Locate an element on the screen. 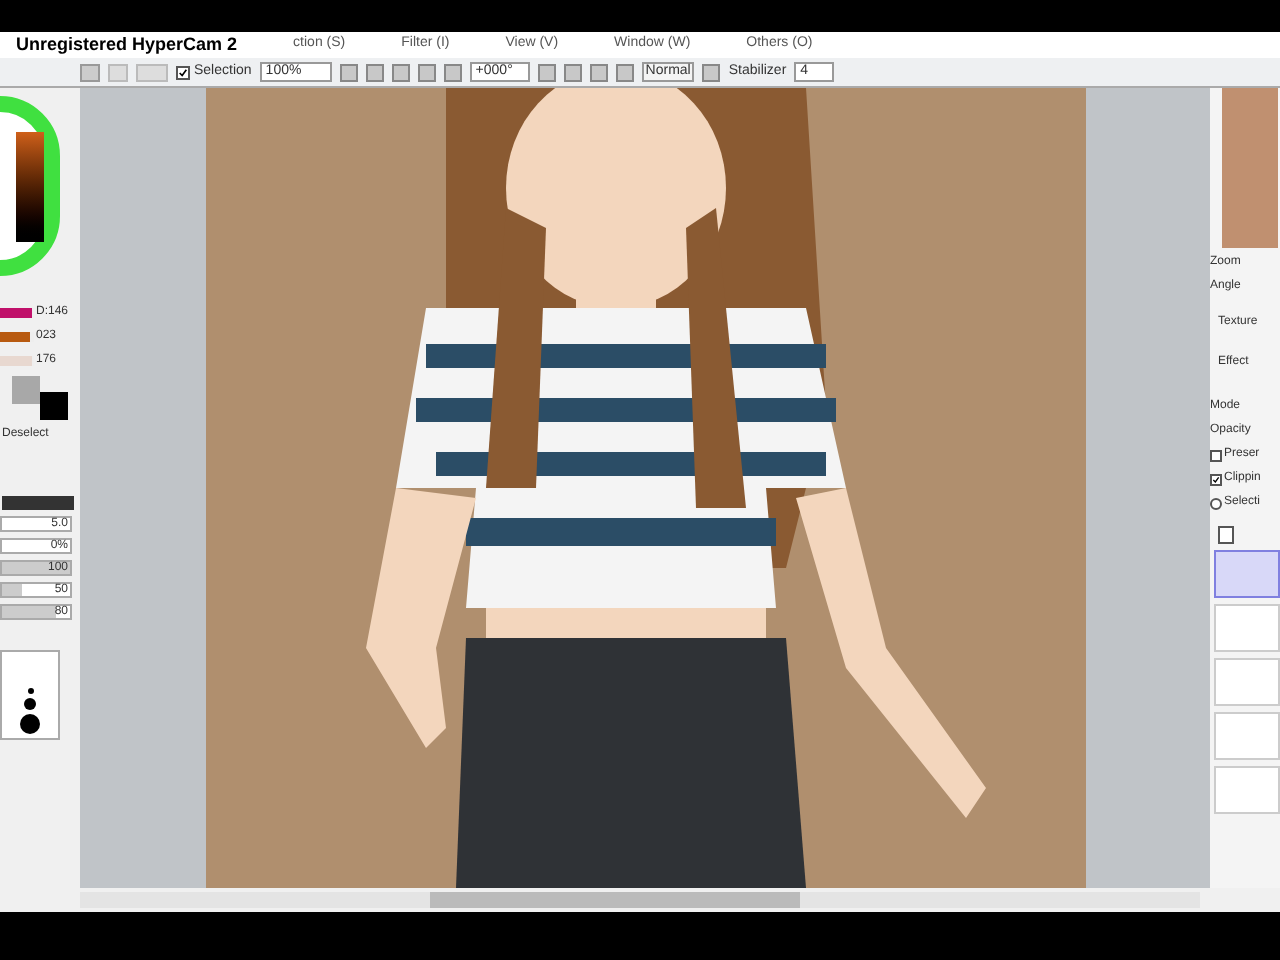 The image size is (1280, 960). horizontal-scrollbar is located at coordinates (640, 900).